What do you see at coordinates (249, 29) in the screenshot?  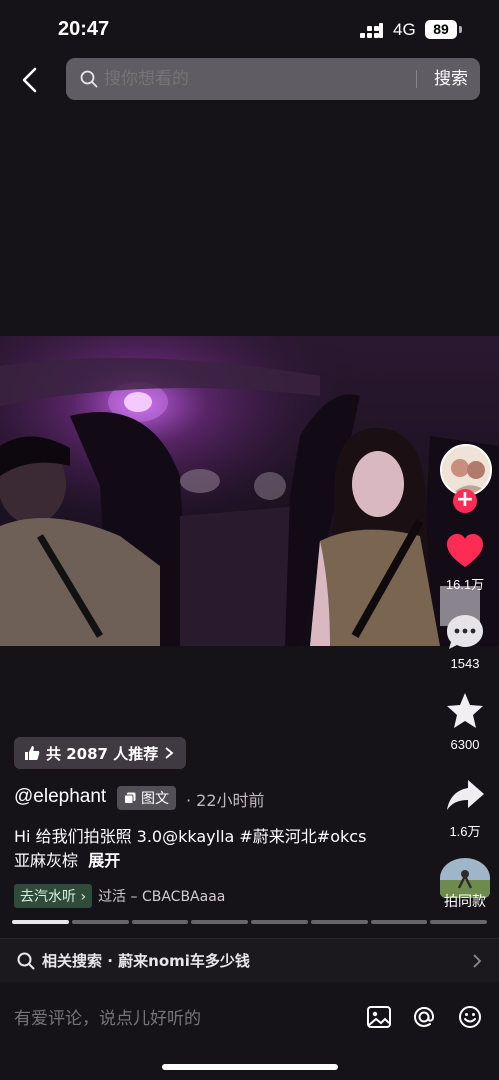 I see `status-bar: 20:47 4G 89` at bounding box center [249, 29].